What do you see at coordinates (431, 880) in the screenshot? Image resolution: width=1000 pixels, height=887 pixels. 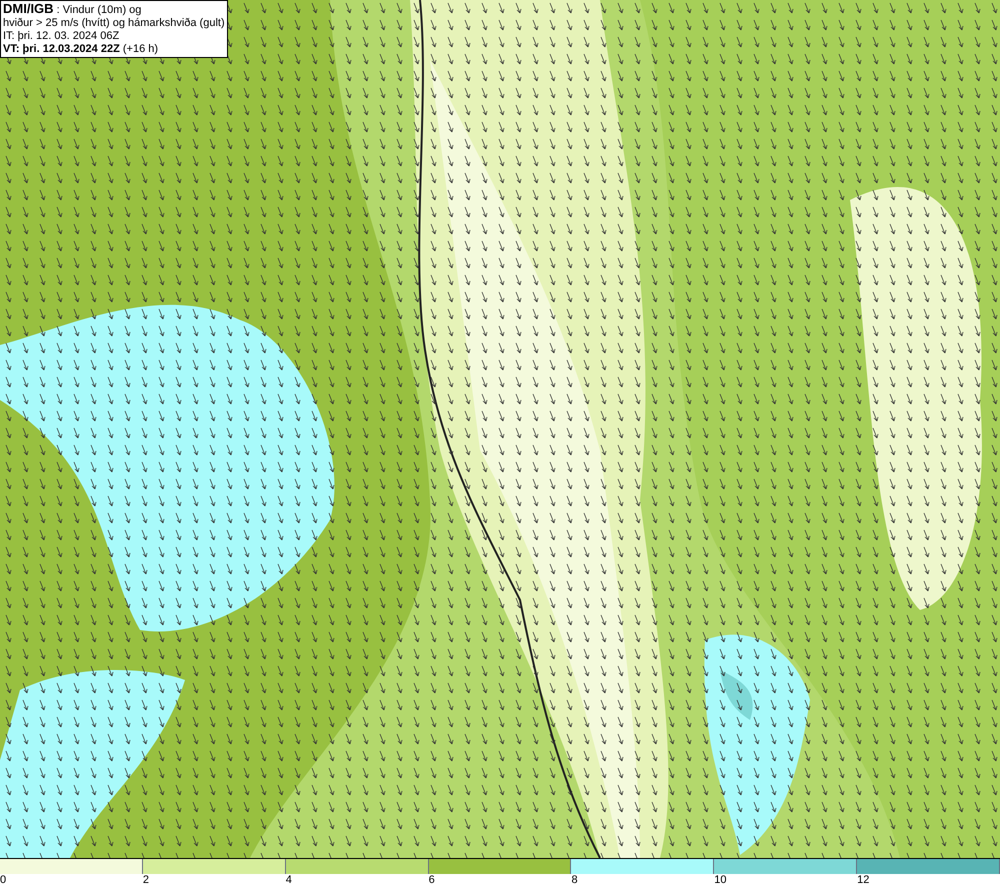 I see `legend-label: 6` at bounding box center [431, 880].